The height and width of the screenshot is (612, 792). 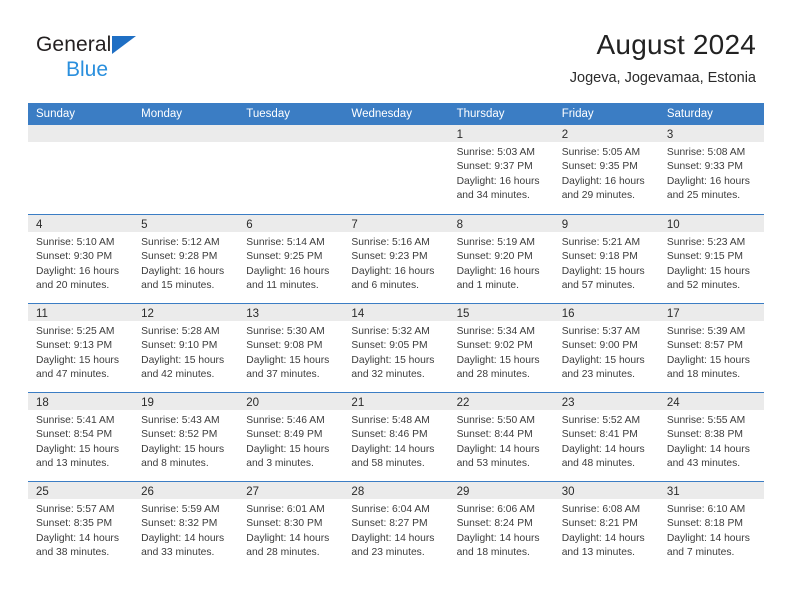 What do you see at coordinates (283, 553) in the screenshot?
I see `daylight-text-line2: and 28 minutes.` at bounding box center [283, 553].